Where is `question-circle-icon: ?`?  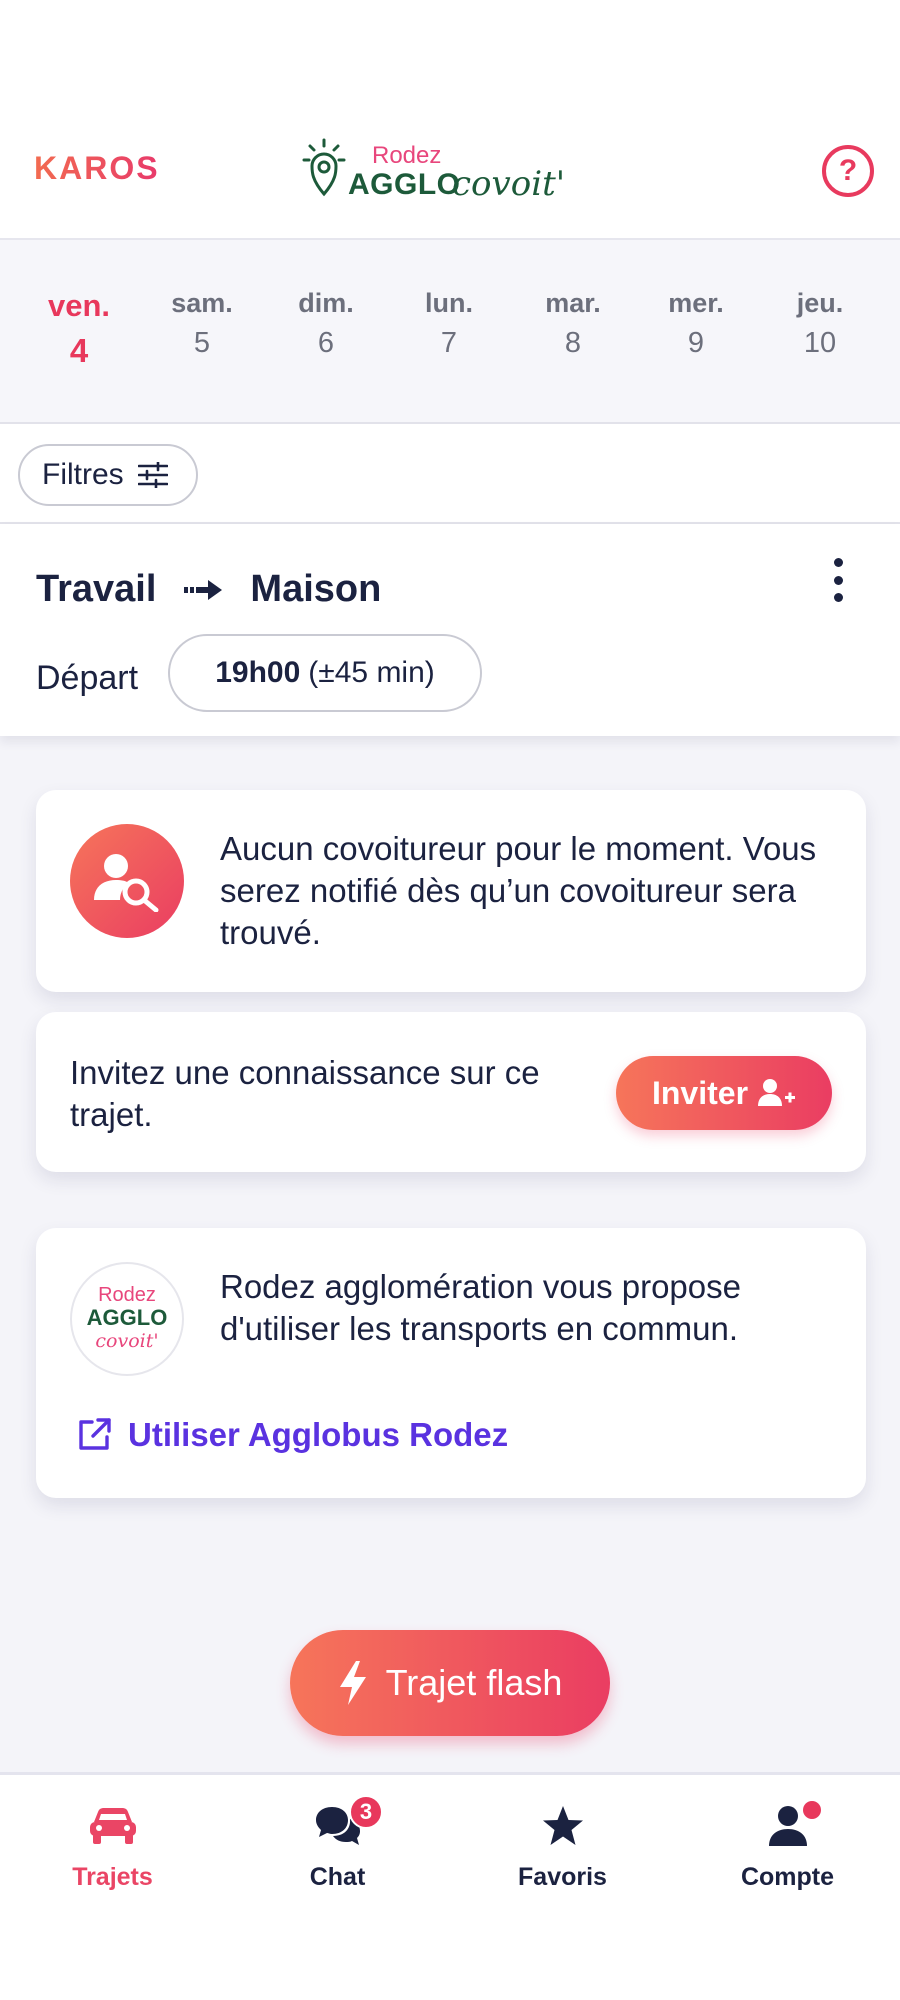 question-circle-icon: ? is located at coordinates (848, 170).